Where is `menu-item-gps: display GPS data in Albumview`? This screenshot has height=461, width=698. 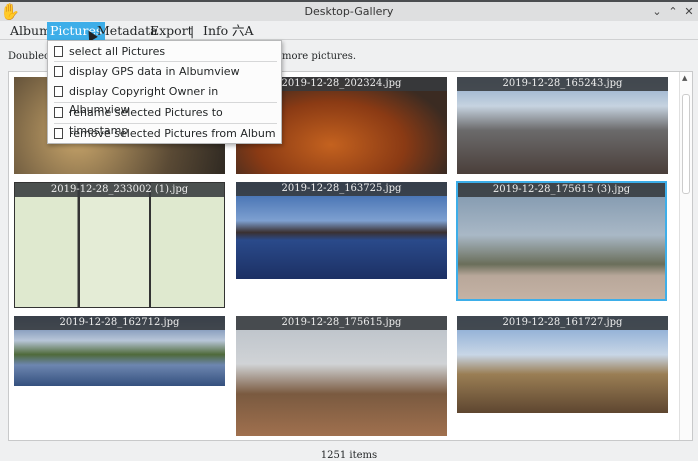 menu-item-gps: display GPS data in Albumview is located at coordinates (164, 72).